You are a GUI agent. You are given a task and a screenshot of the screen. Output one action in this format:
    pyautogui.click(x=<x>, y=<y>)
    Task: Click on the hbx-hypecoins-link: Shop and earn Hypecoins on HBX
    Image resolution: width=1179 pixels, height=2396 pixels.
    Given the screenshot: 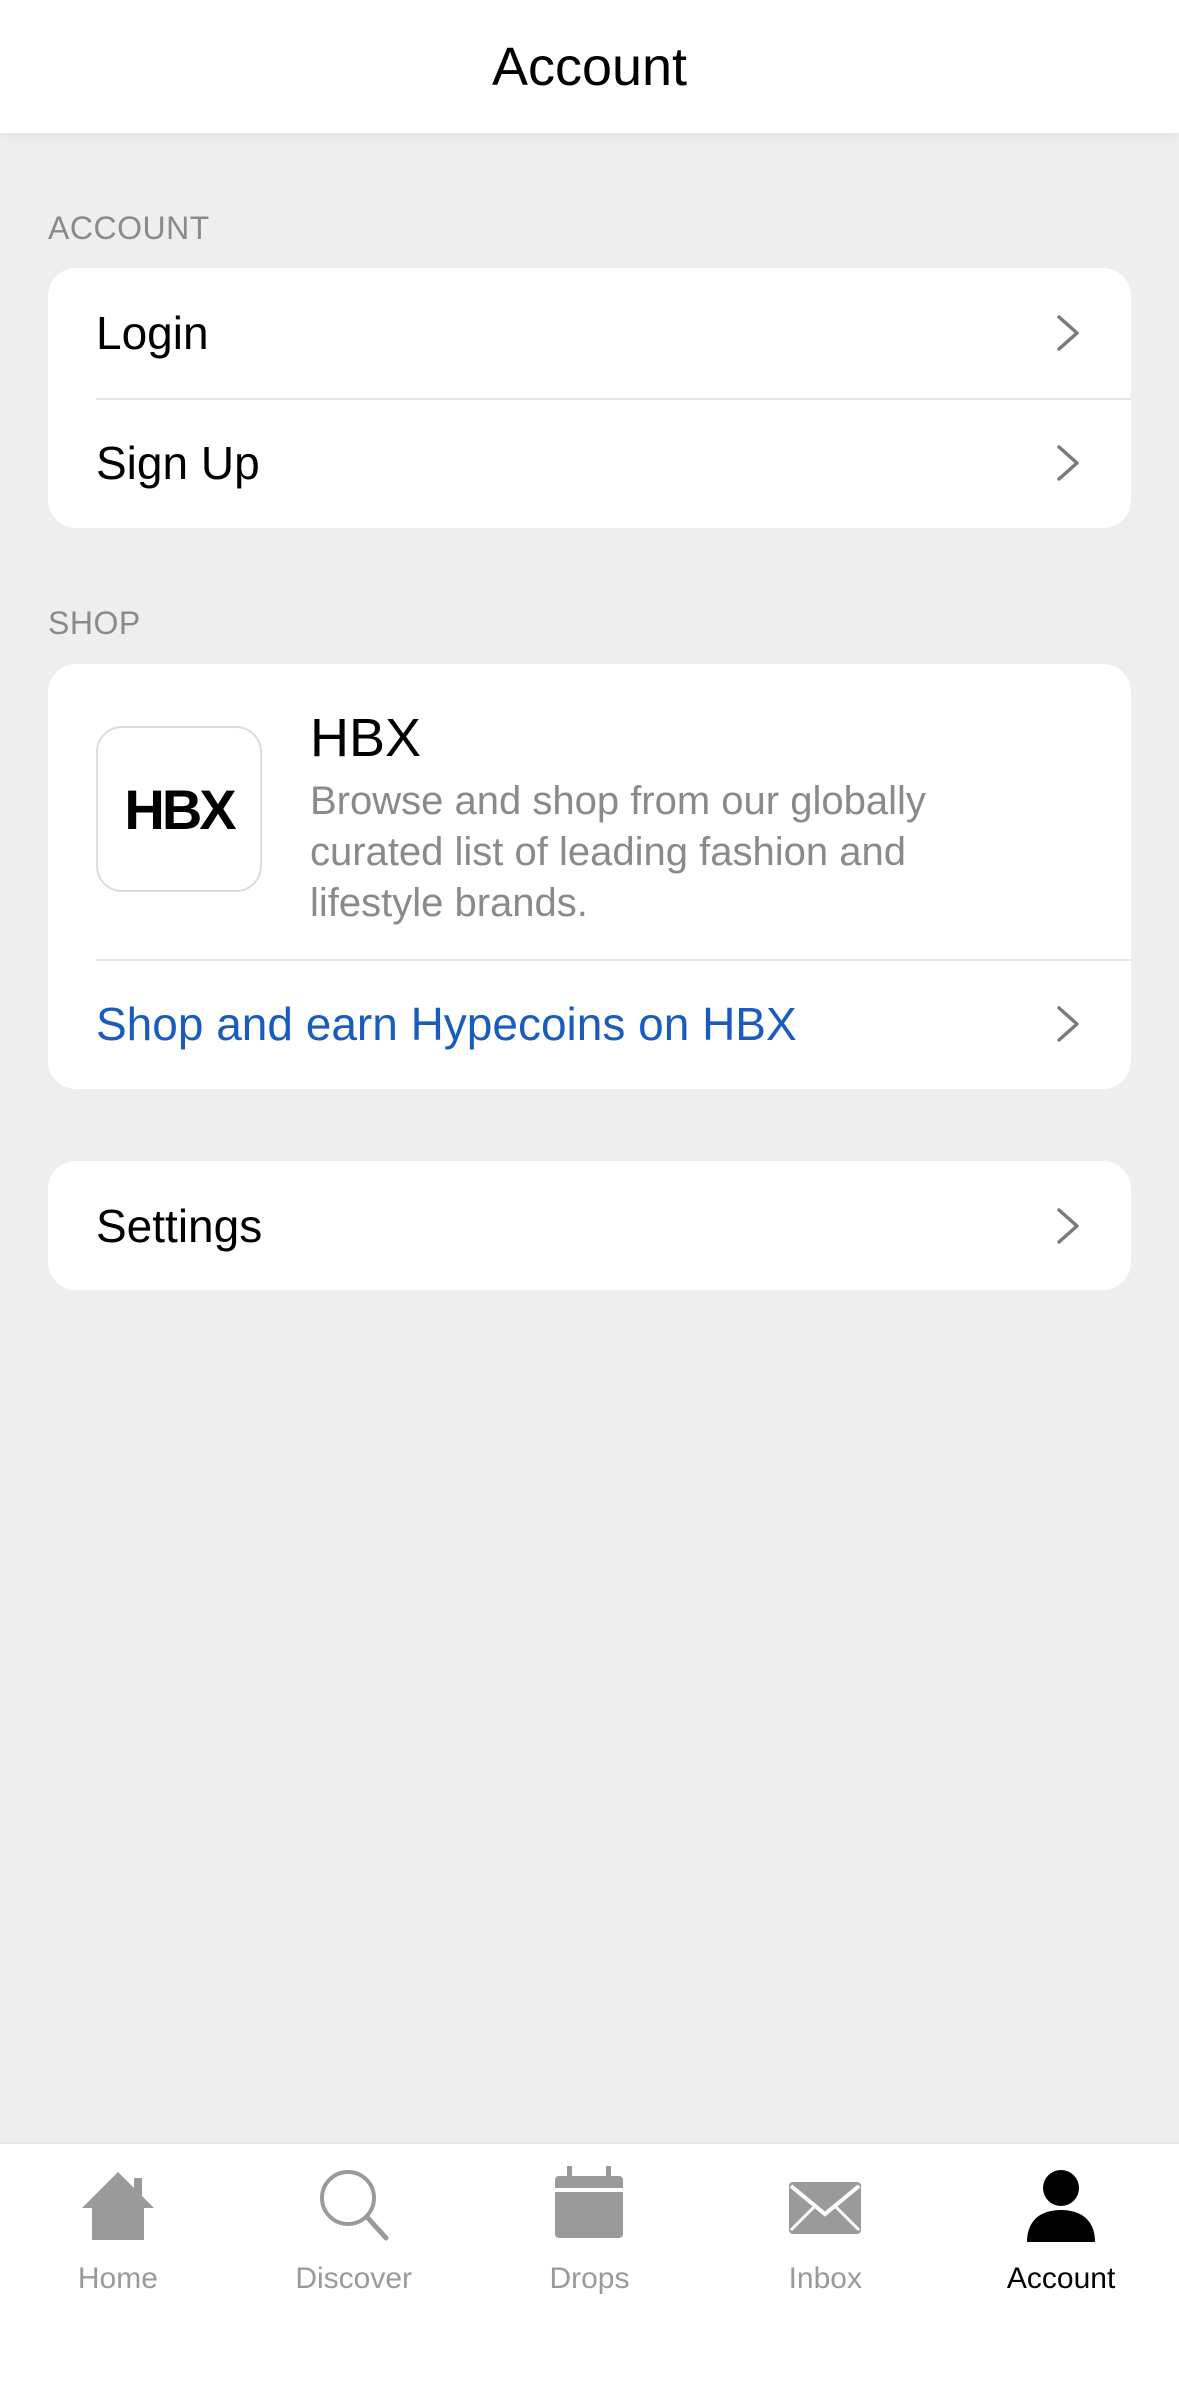 What is the action you would take?
    pyautogui.click(x=574, y=1024)
    